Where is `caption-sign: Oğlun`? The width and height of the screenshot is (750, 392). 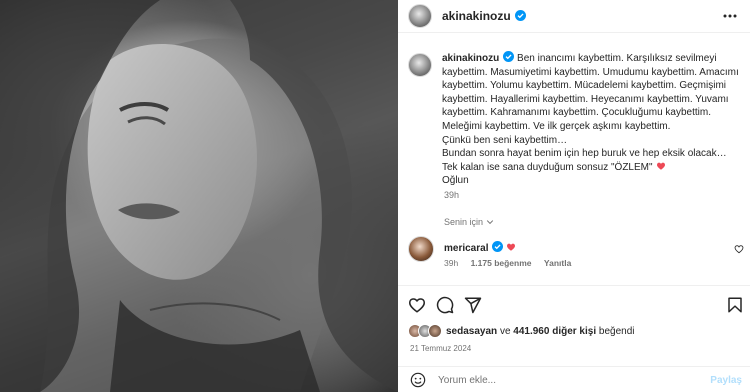 caption-sign: Oğlun is located at coordinates (455, 181).